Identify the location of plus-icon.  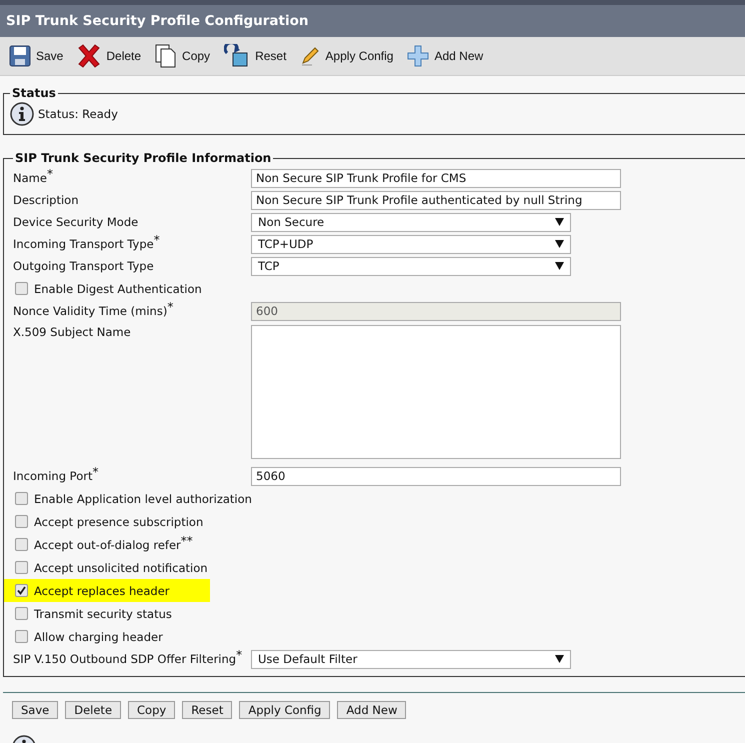
(418, 56).